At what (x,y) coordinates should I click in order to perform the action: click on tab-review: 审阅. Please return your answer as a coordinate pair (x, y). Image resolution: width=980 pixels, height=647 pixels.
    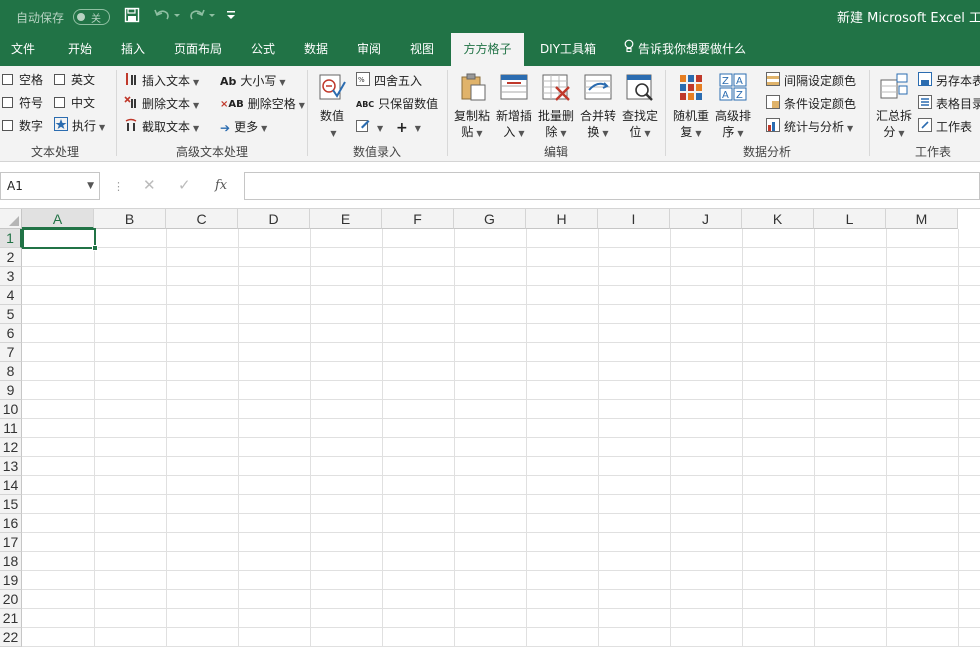
    Looking at the image, I should click on (369, 49).